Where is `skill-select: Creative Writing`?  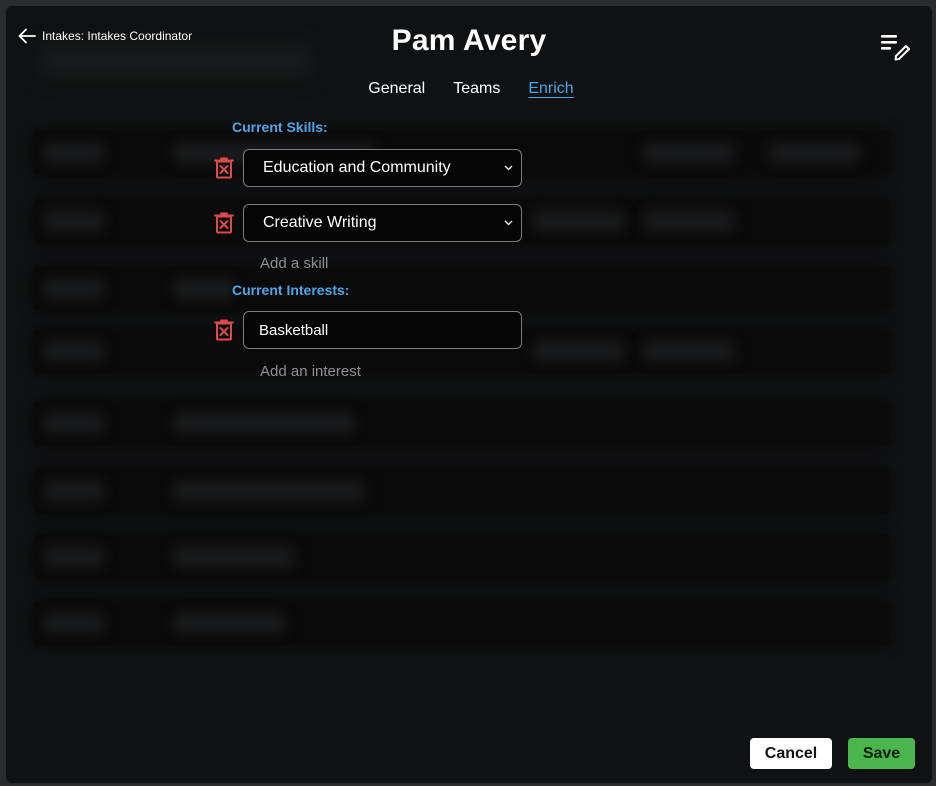
skill-select: Creative Writing is located at coordinates (382, 223).